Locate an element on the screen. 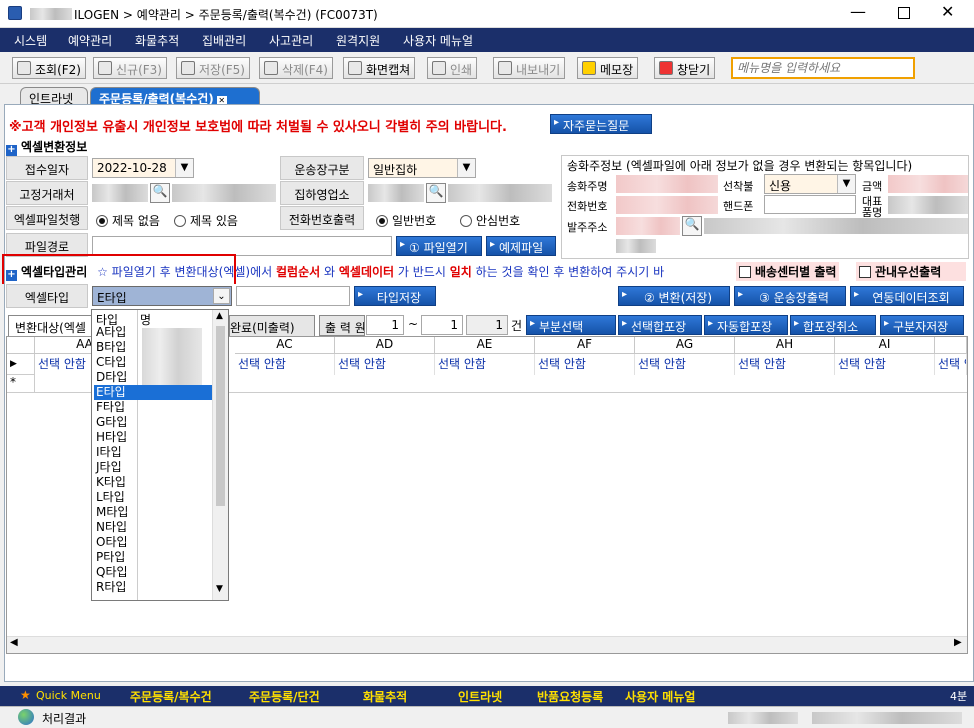 Image resolution: width=974 pixels, height=728 pixels. print-button: 인쇄 is located at coordinates (452, 68).